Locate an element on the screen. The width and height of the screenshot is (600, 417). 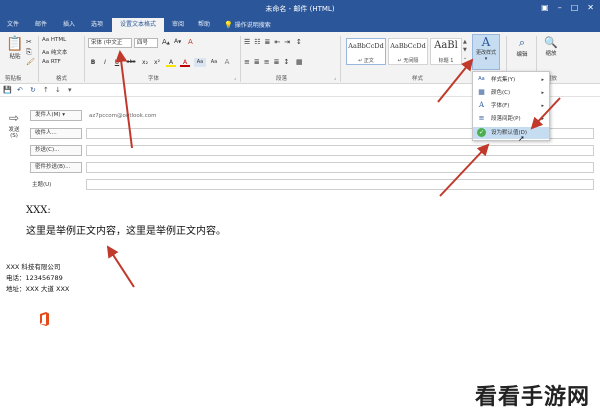
watermark-text: 看看手游网 is located at coordinates (532, 397).